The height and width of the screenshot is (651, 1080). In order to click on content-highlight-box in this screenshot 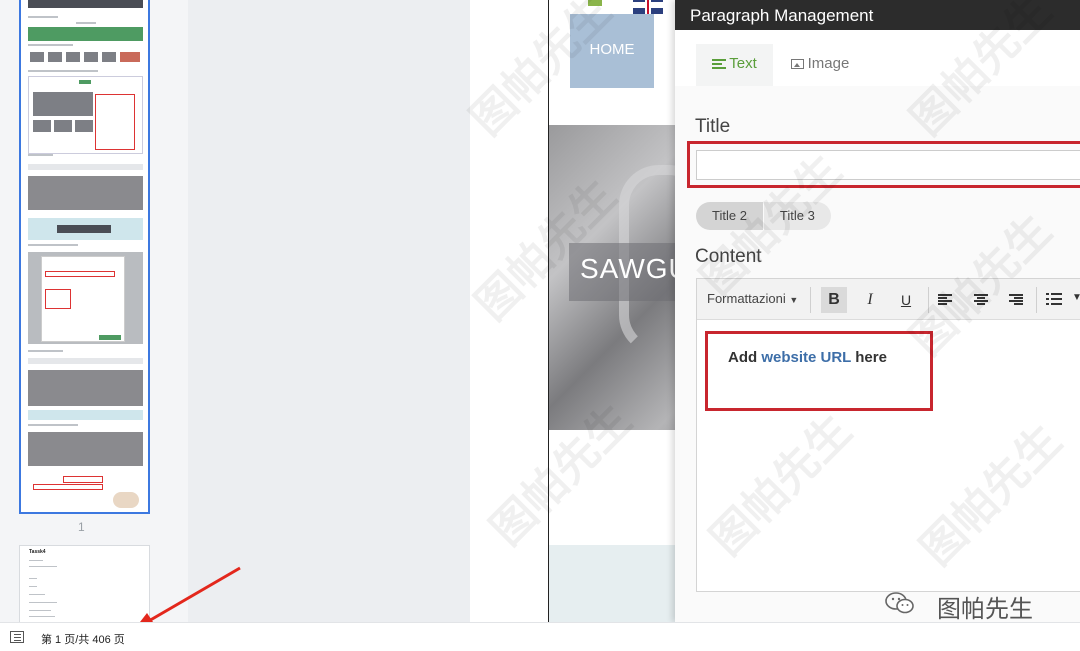, I will do `click(819, 371)`.